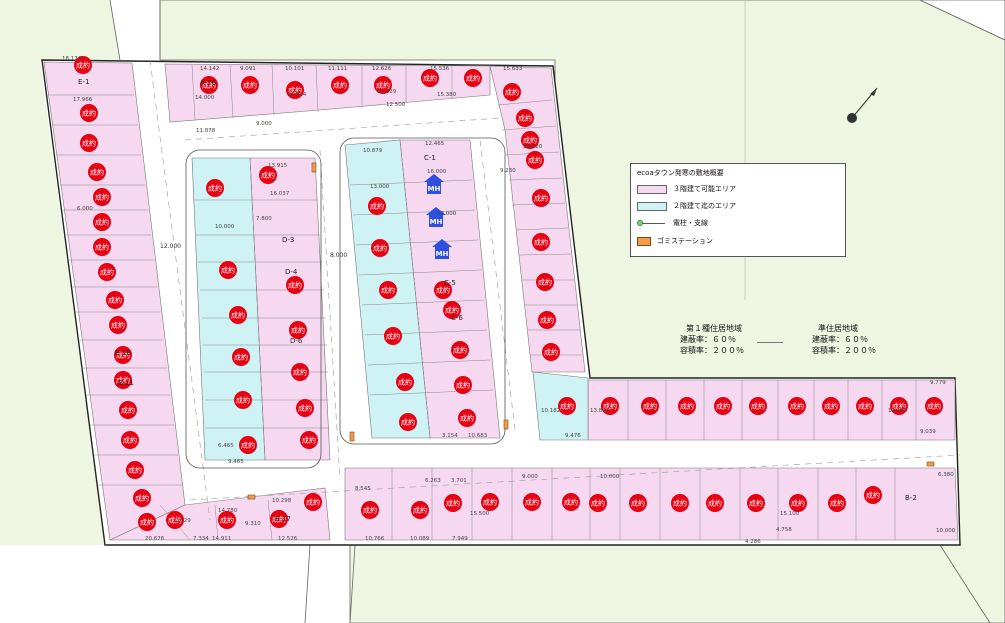 This screenshot has height=623, width=1005. I want to click on svg-text: 4.758, so click(784, 530).